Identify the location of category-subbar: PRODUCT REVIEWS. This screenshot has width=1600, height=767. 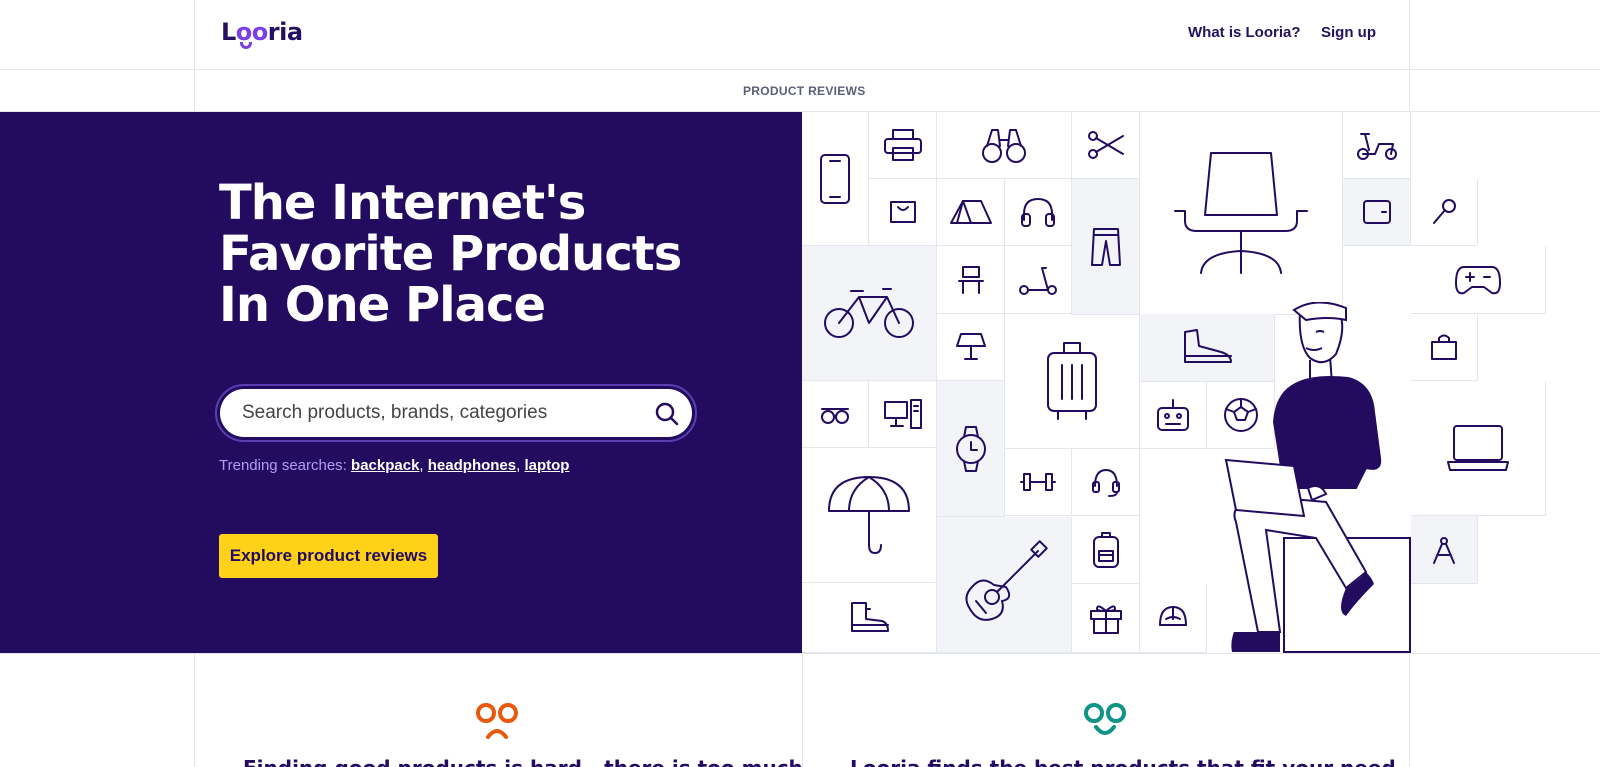
(800, 91).